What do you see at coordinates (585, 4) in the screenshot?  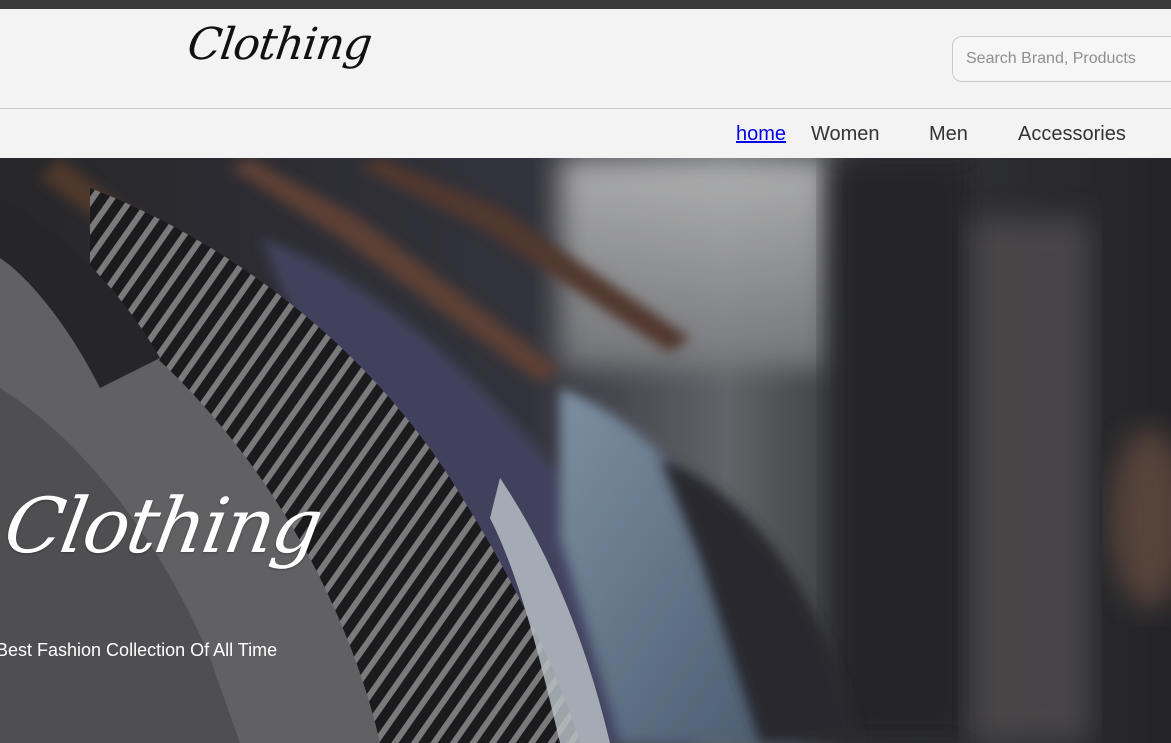 I see `window-top-bar` at bounding box center [585, 4].